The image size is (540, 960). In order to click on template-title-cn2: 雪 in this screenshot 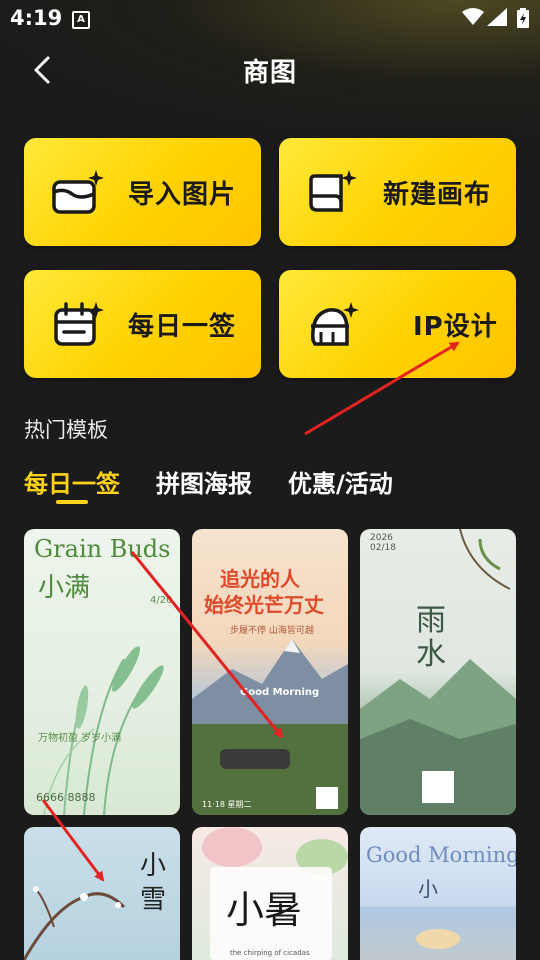, I will do `click(153, 900)`.